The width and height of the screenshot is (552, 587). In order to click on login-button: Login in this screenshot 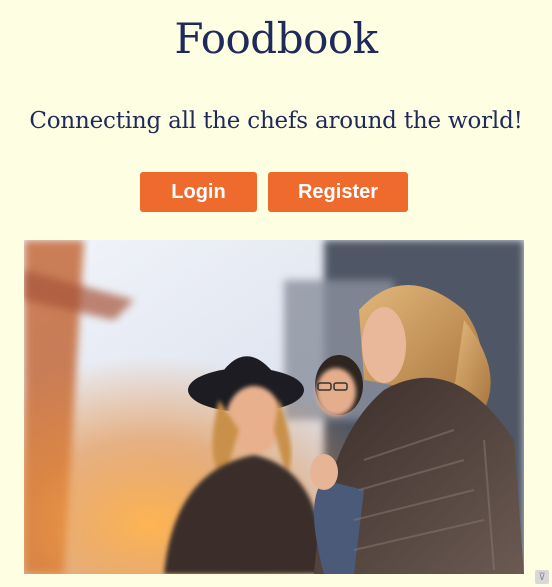, I will do `click(198, 192)`.